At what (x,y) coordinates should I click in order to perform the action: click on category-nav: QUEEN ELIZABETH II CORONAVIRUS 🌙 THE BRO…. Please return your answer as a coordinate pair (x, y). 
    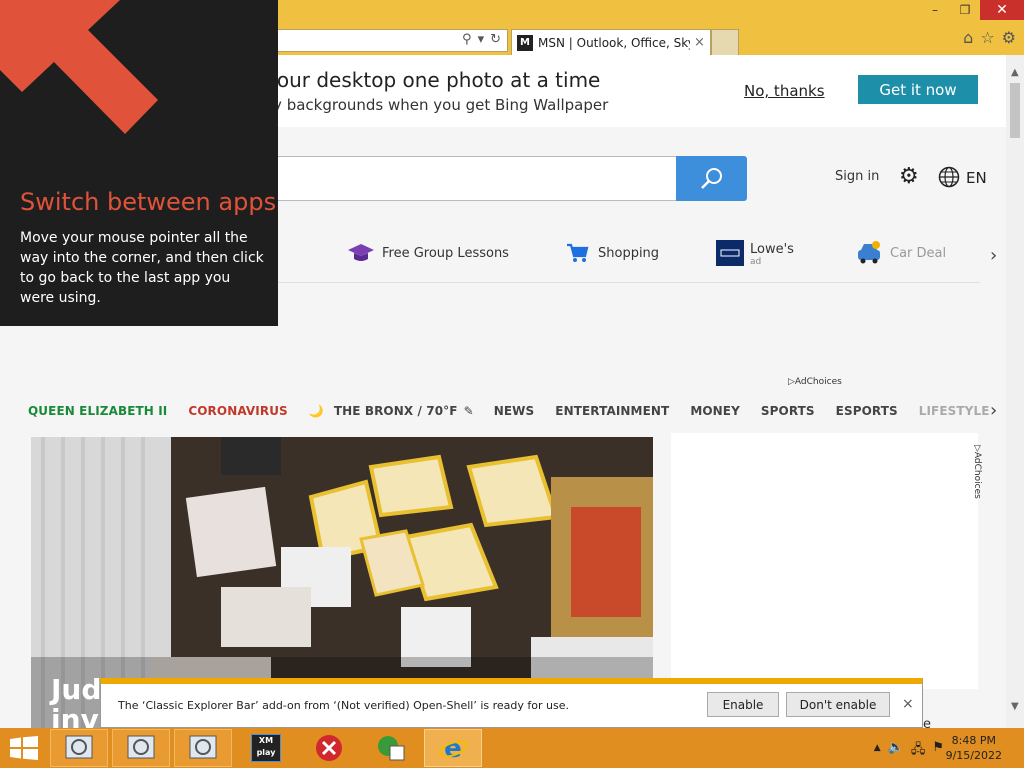
    Looking at the image, I should click on (509, 411).